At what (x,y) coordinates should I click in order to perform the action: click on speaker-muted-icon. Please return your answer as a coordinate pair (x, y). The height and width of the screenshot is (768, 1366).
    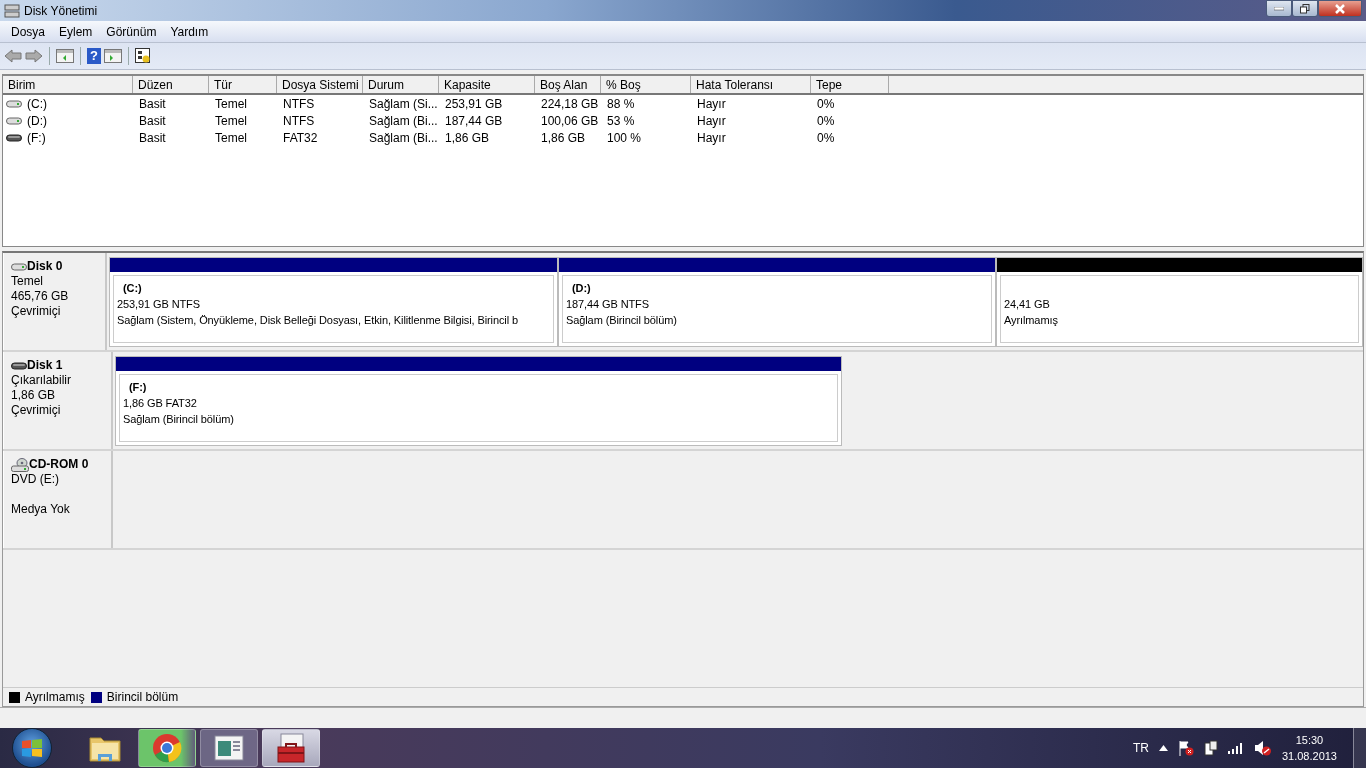
    Looking at the image, I should click on (1262, 748).